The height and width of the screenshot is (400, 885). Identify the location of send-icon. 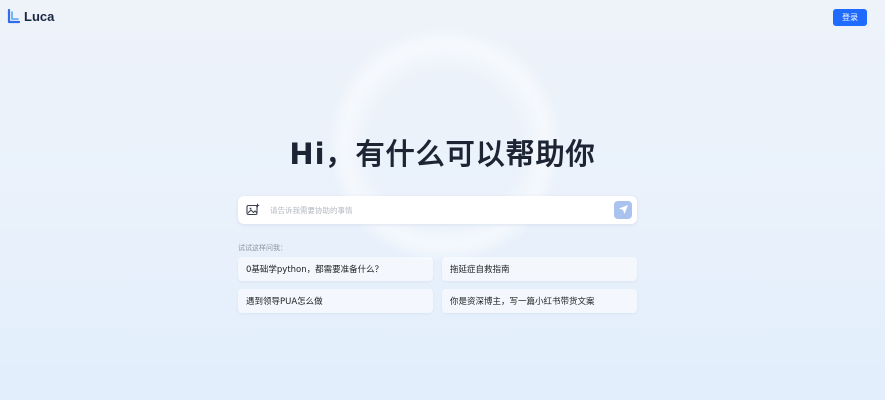
(623, 210).